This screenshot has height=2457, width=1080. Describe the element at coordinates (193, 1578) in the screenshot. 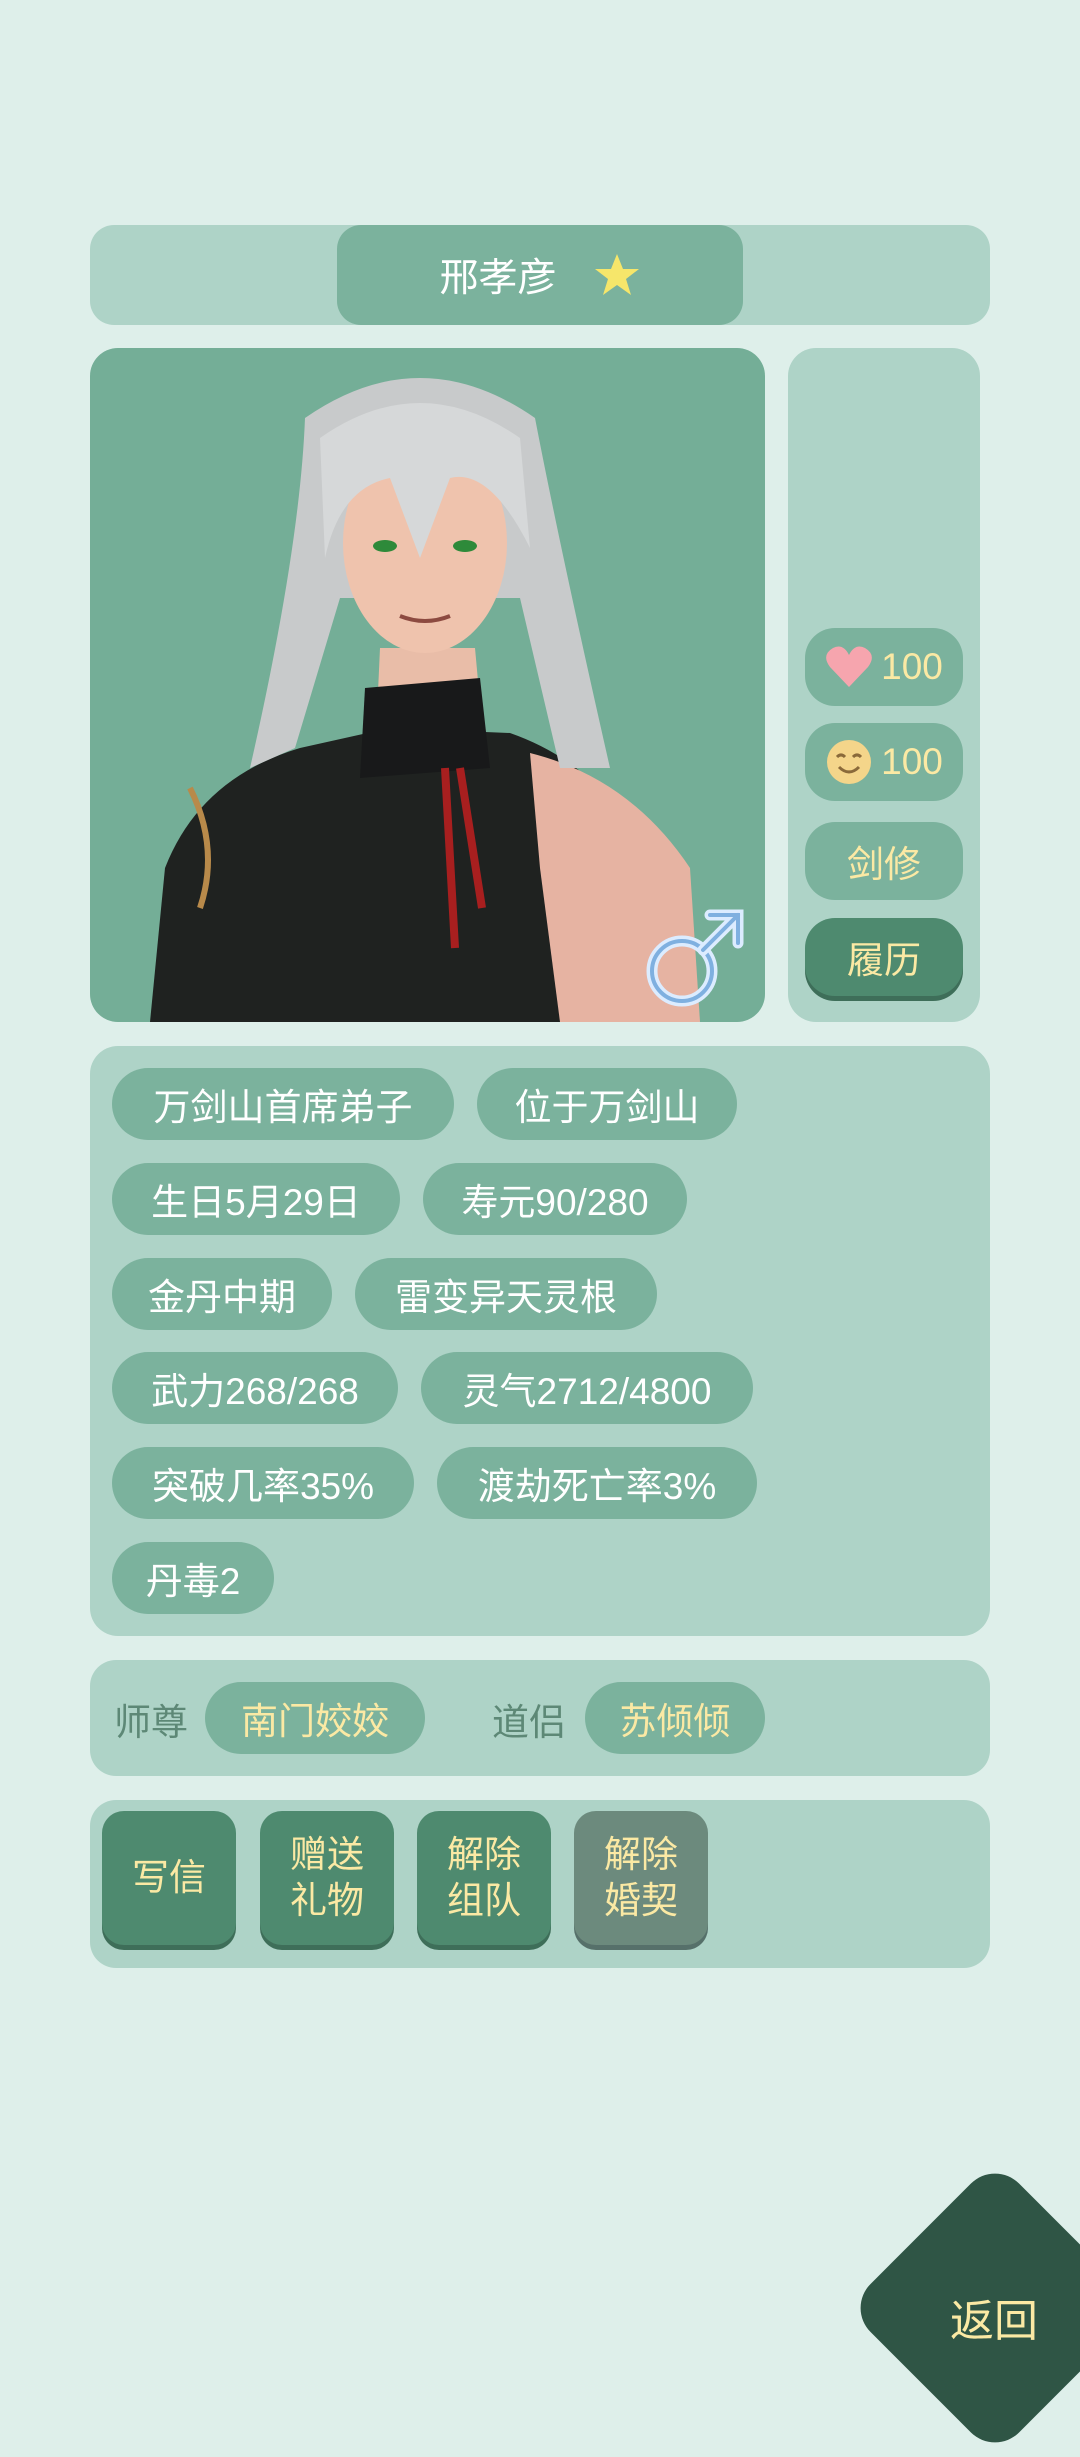

I see `tag-pill-toxicity: 丹毒2` at that location.